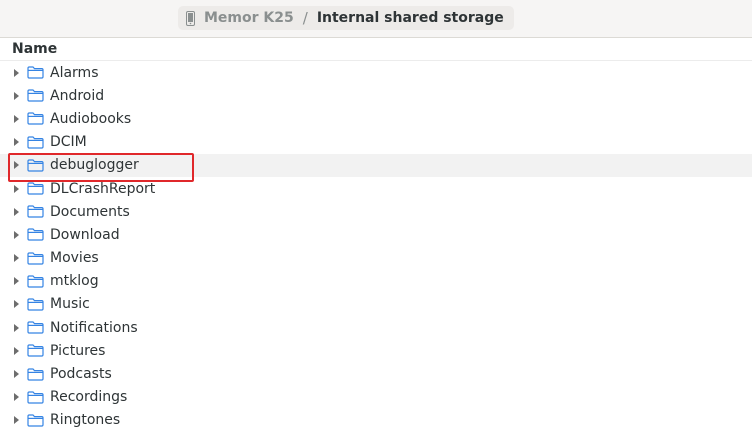 Image resolution: width=752 pixels, height=433 pixels. Describe the element at coordinates (376, 281) in the screenshot. I see `list-item: mtklog` at that location.